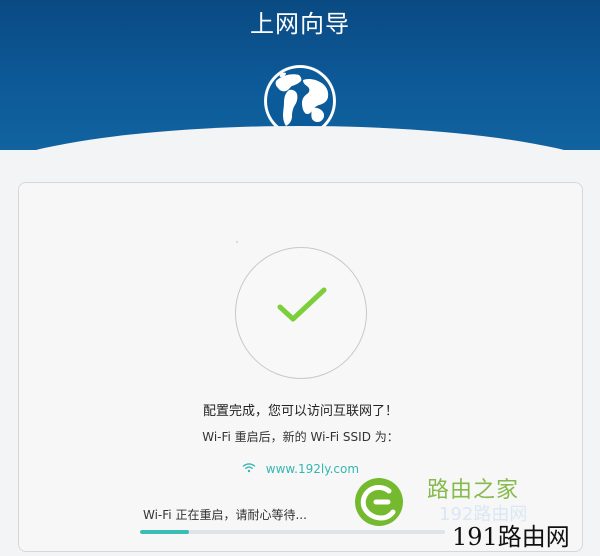 This screenshot has height=556, width=600. What do you see at coordinates (164, 532) in the screenshot?
I see `restart-progress-fill` at bounding box center [164, 532].